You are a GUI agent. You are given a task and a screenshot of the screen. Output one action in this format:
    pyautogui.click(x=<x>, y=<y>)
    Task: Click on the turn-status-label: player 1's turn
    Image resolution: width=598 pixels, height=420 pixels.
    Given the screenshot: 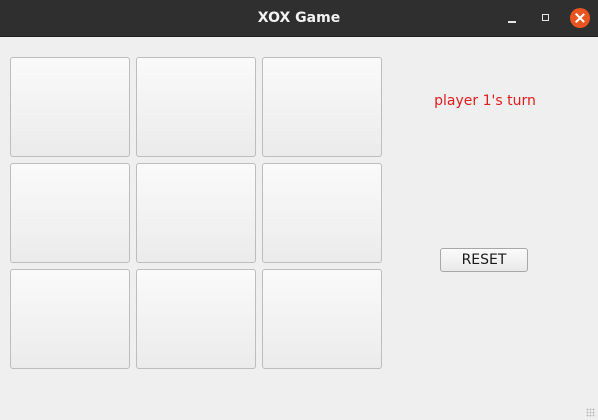 What is the action you would take?
    pyautogui.click(x=485, y=101)
    